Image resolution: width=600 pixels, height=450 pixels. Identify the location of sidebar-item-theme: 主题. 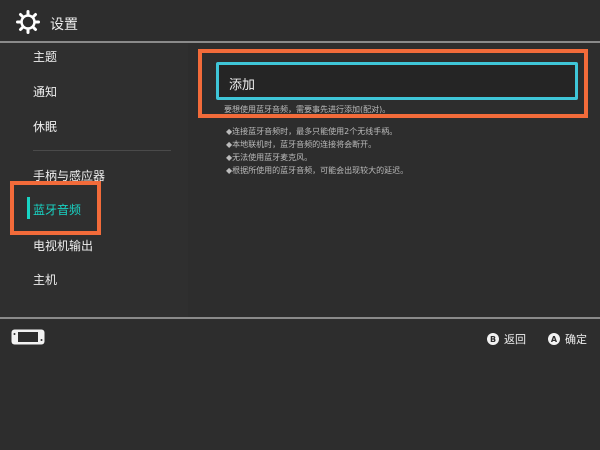
(45, 56).